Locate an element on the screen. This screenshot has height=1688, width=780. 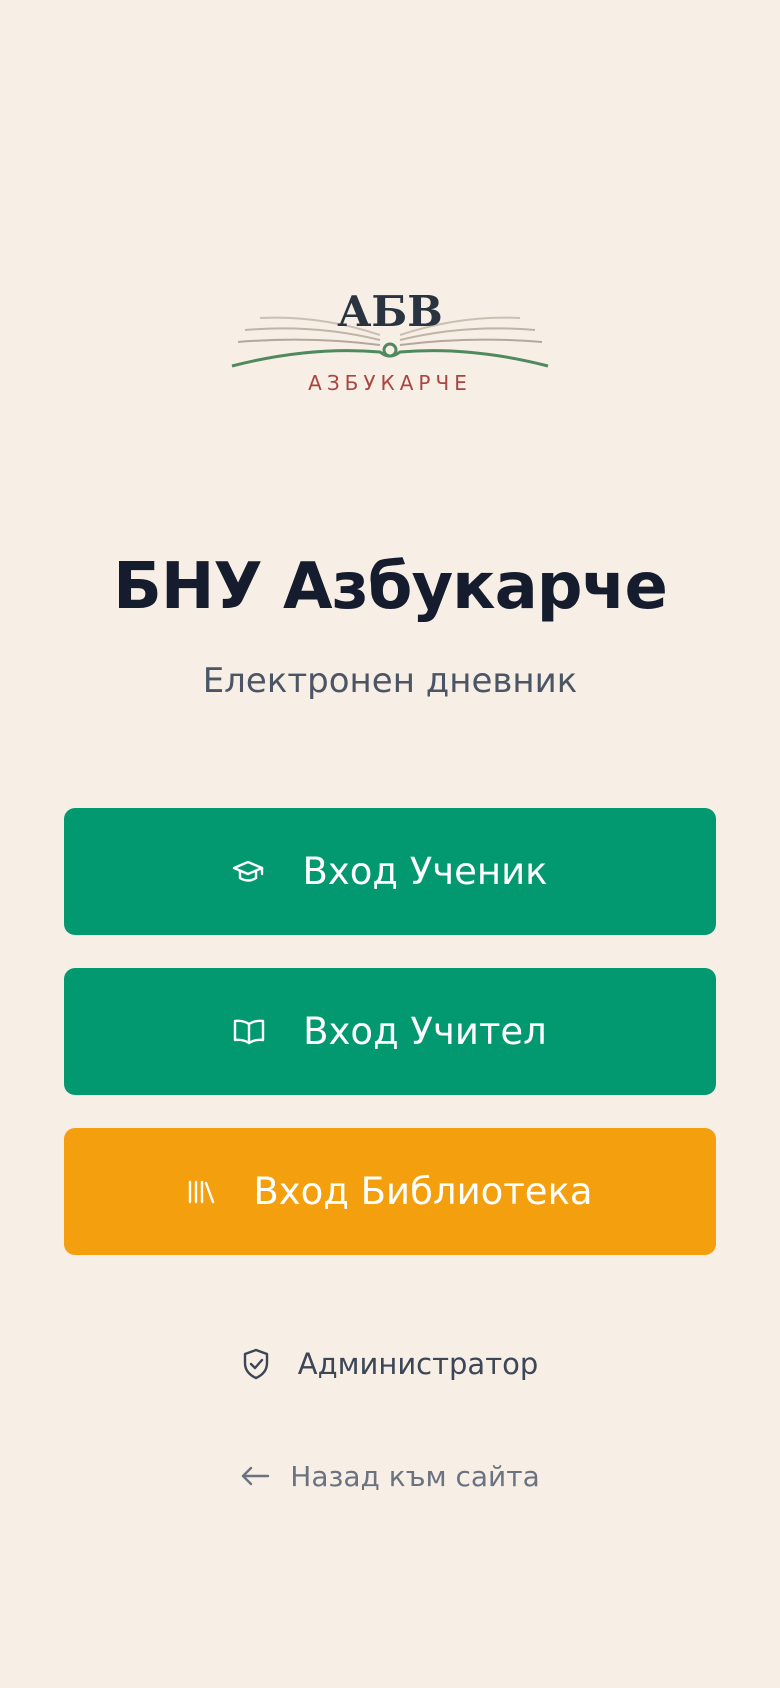
back-to-site-link: Назад към сайта is located at coordinates (390, 1476).